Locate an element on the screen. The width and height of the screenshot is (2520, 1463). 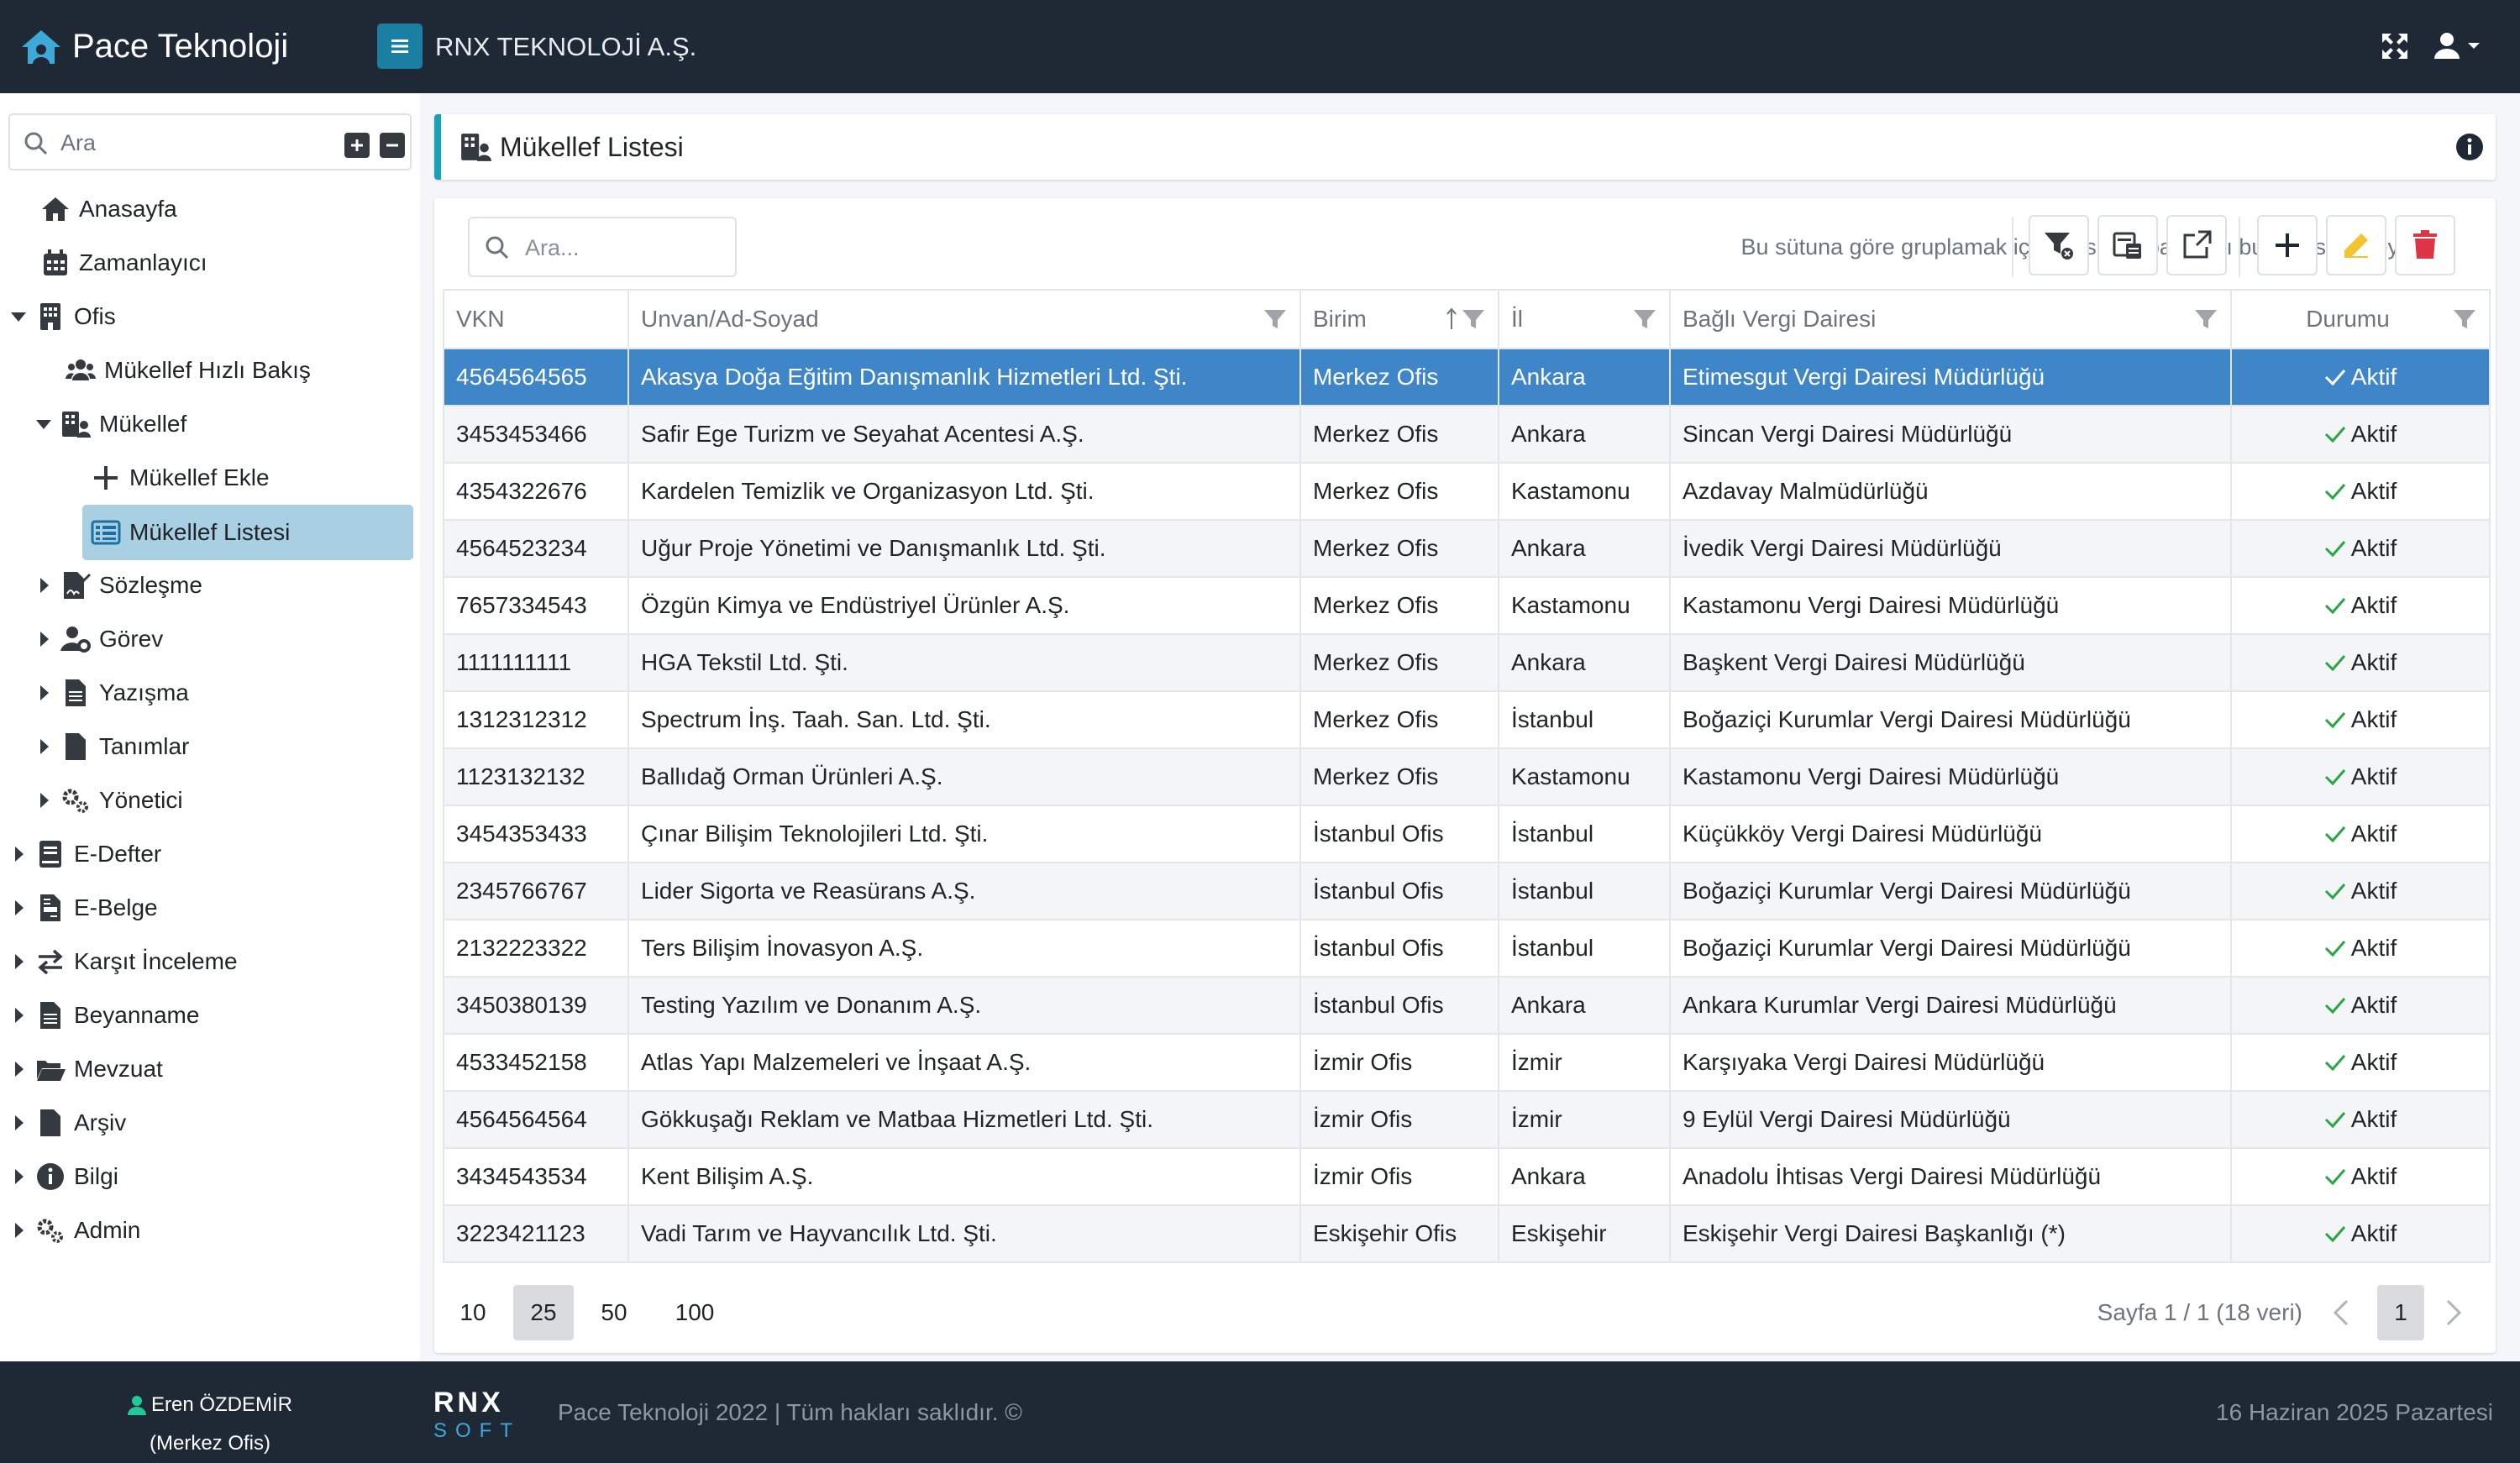
collapse-all-button is located at coordinates (392, 145).